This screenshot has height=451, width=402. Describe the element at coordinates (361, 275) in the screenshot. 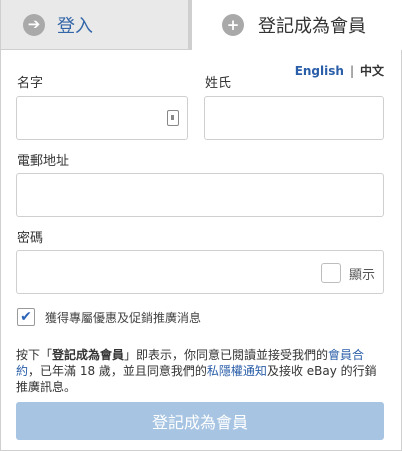

I see `show-password-label: 顯示` at that location.